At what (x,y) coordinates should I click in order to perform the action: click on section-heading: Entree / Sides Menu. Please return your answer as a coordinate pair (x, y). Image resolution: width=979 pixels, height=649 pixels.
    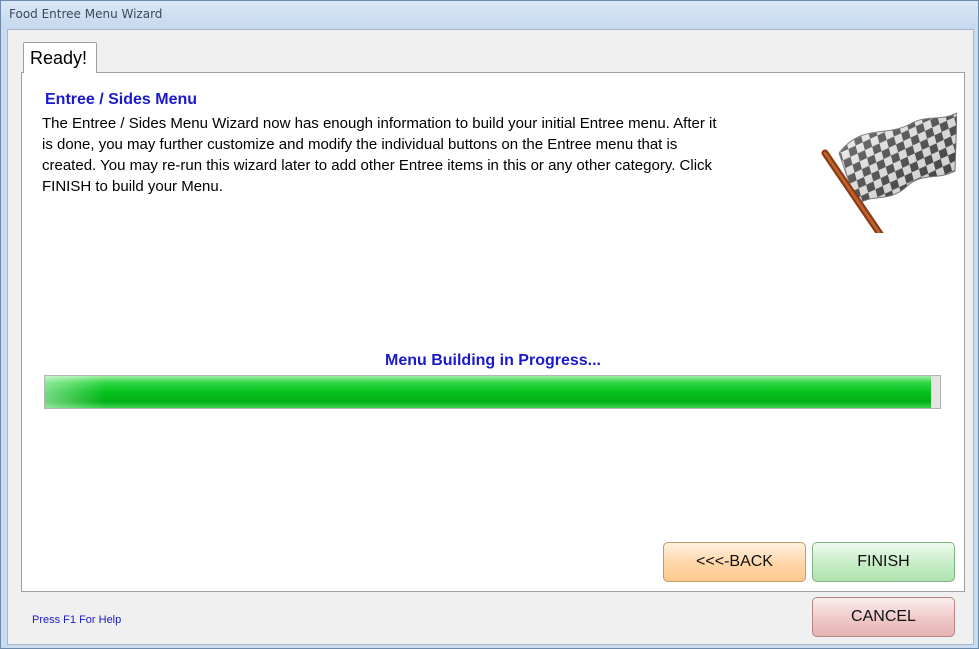
    Looking at the image, I should click on (121, 99).